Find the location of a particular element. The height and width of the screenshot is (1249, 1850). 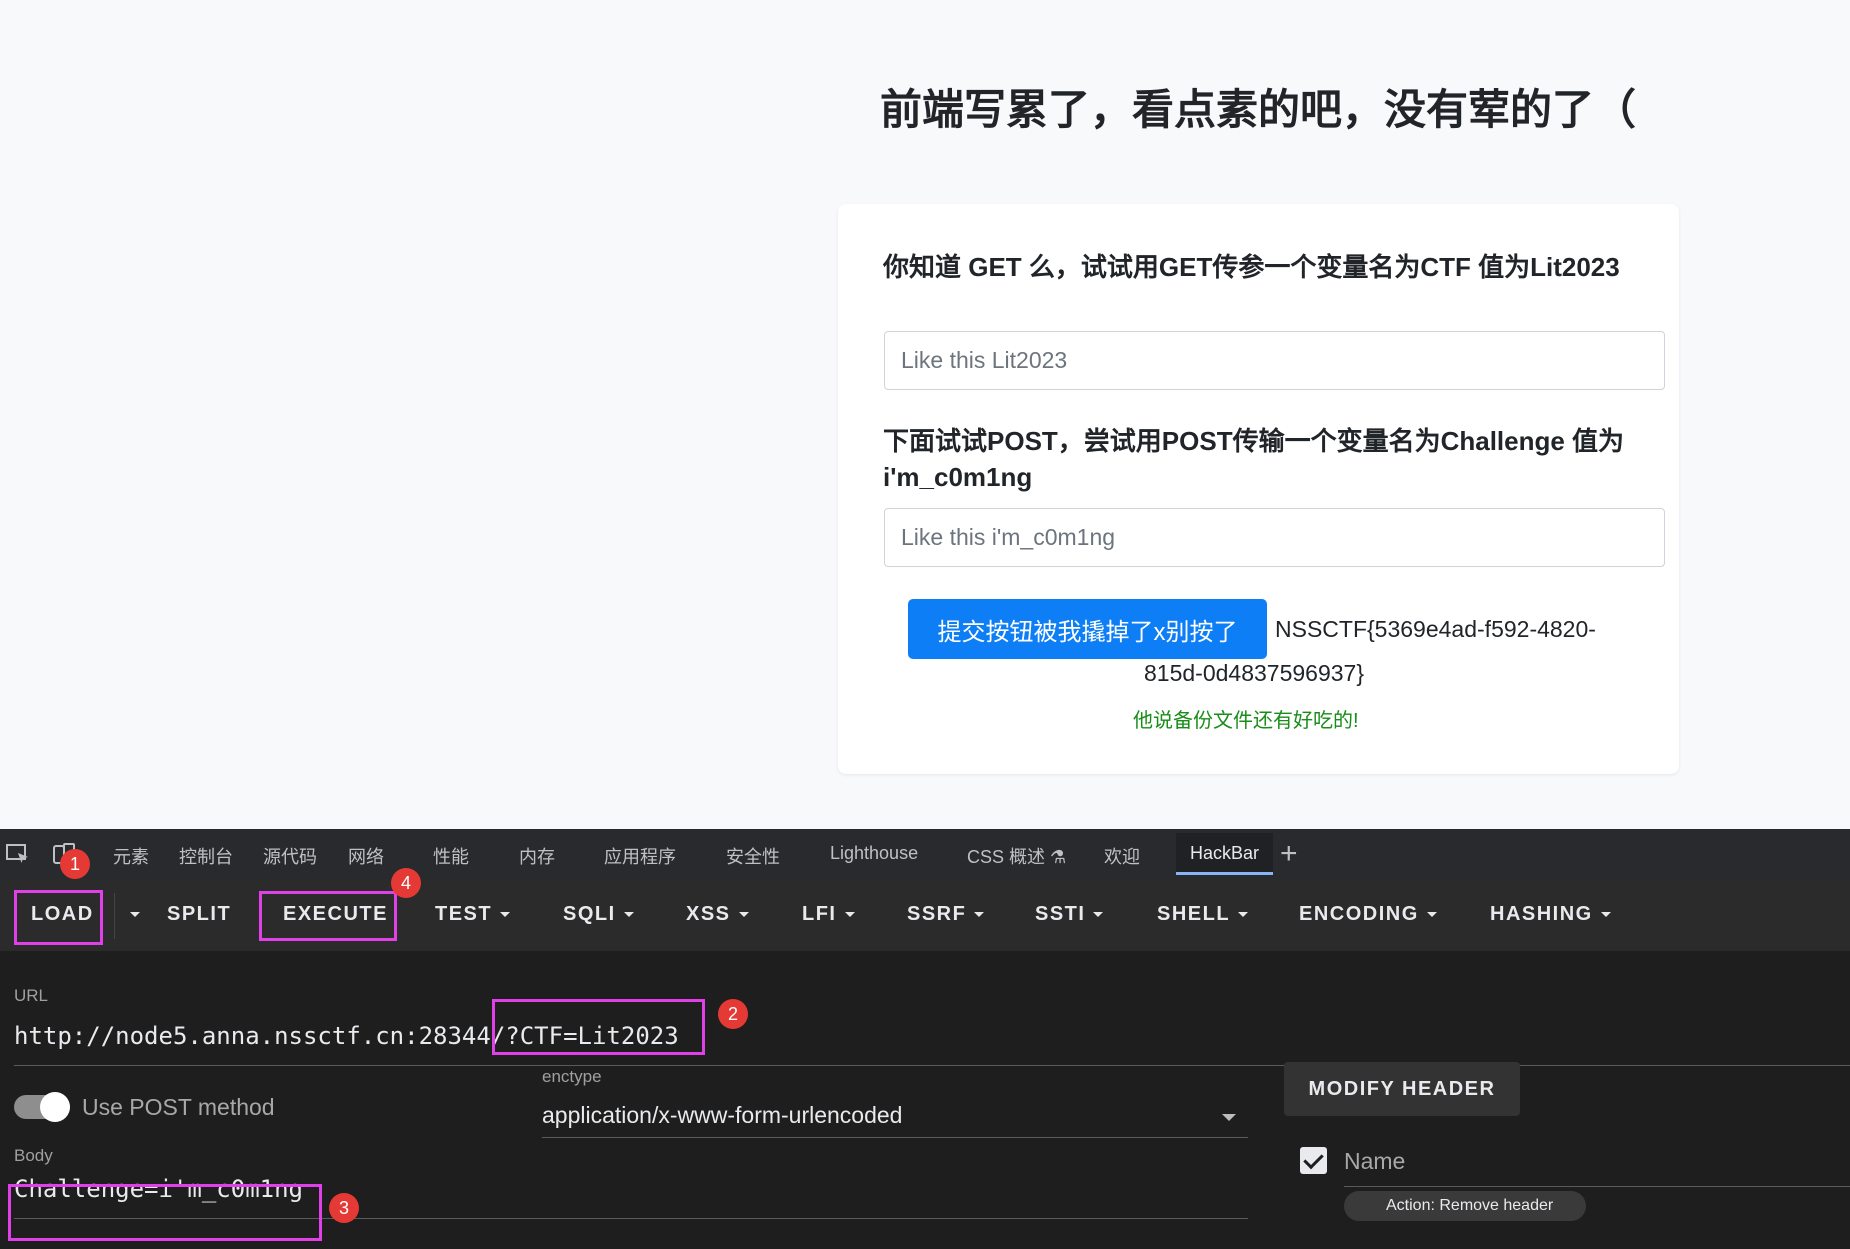

tab-security: 安全性 is located at coordinates (753, 856).